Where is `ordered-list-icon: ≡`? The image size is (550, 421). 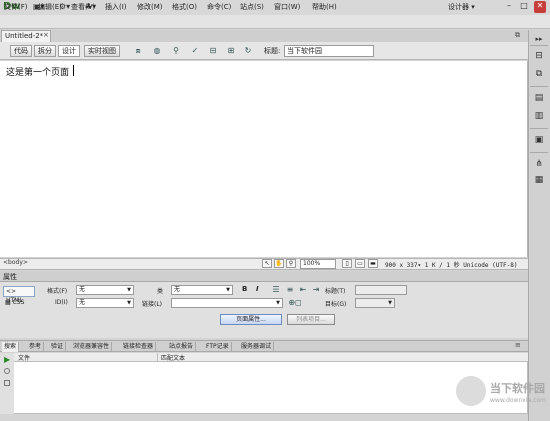 ordered-list-icon: ≡ is located at coordinates (290, 290).